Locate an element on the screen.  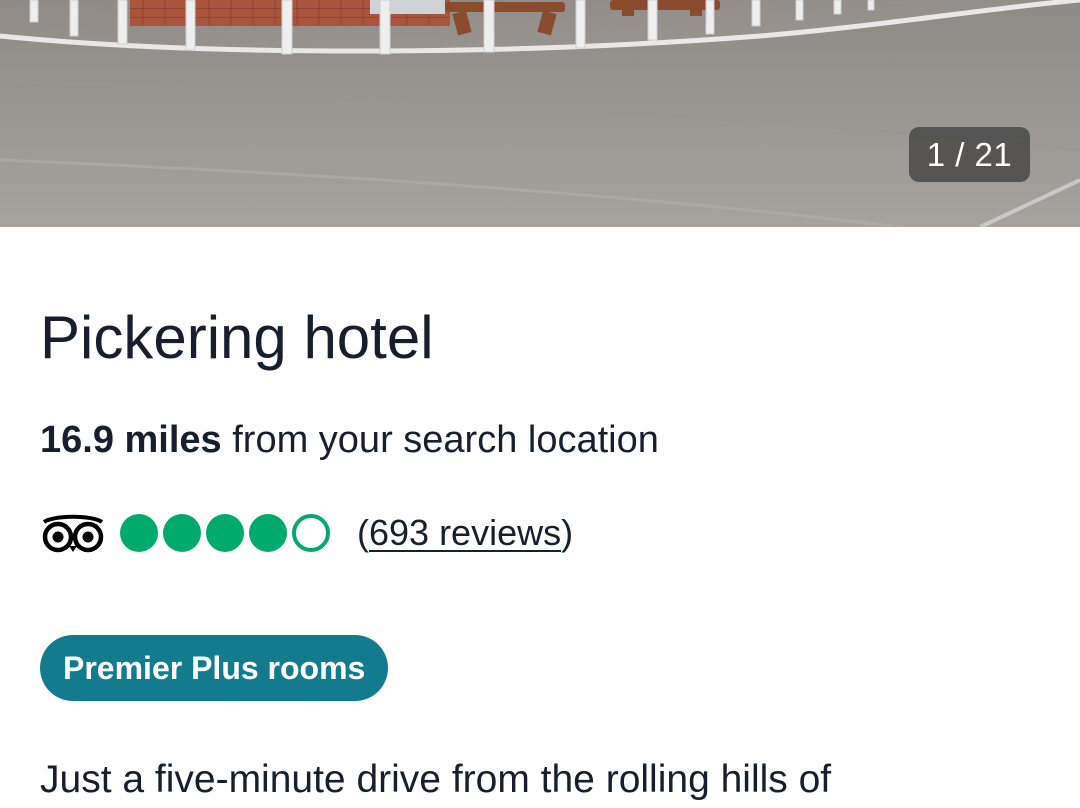
distance-text: 16.9 miles from your search location is located at coordinates (349, 440).